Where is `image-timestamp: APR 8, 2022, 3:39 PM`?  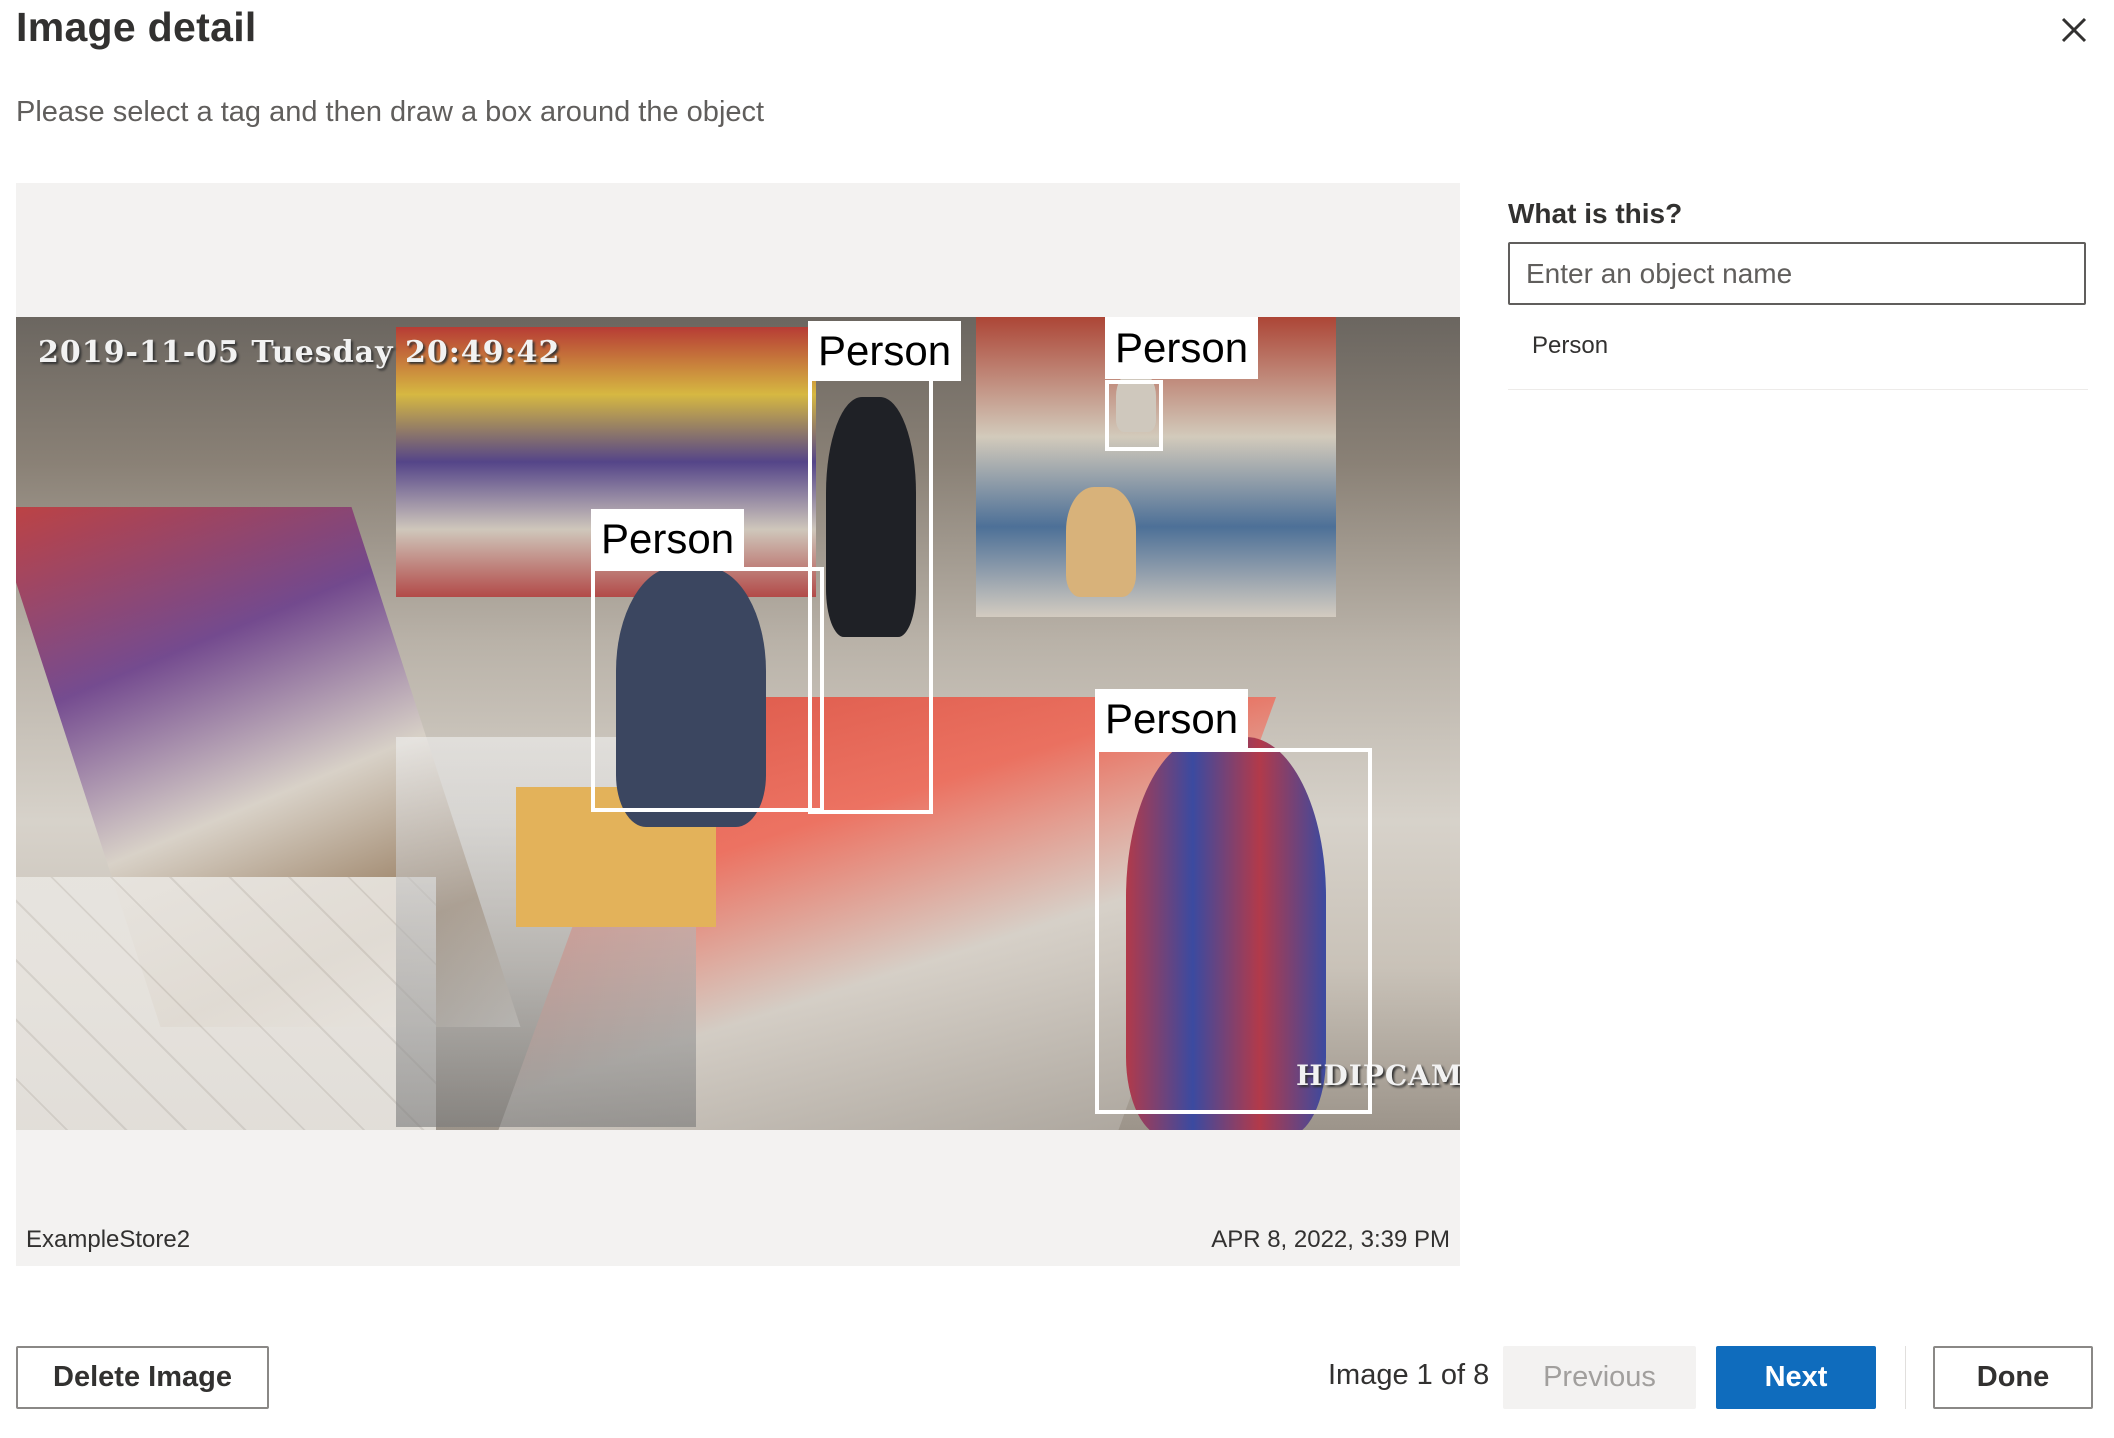 image-timestamp: APR 8, 2022, 3:39 PM is located at coordinates (1330, 1239).